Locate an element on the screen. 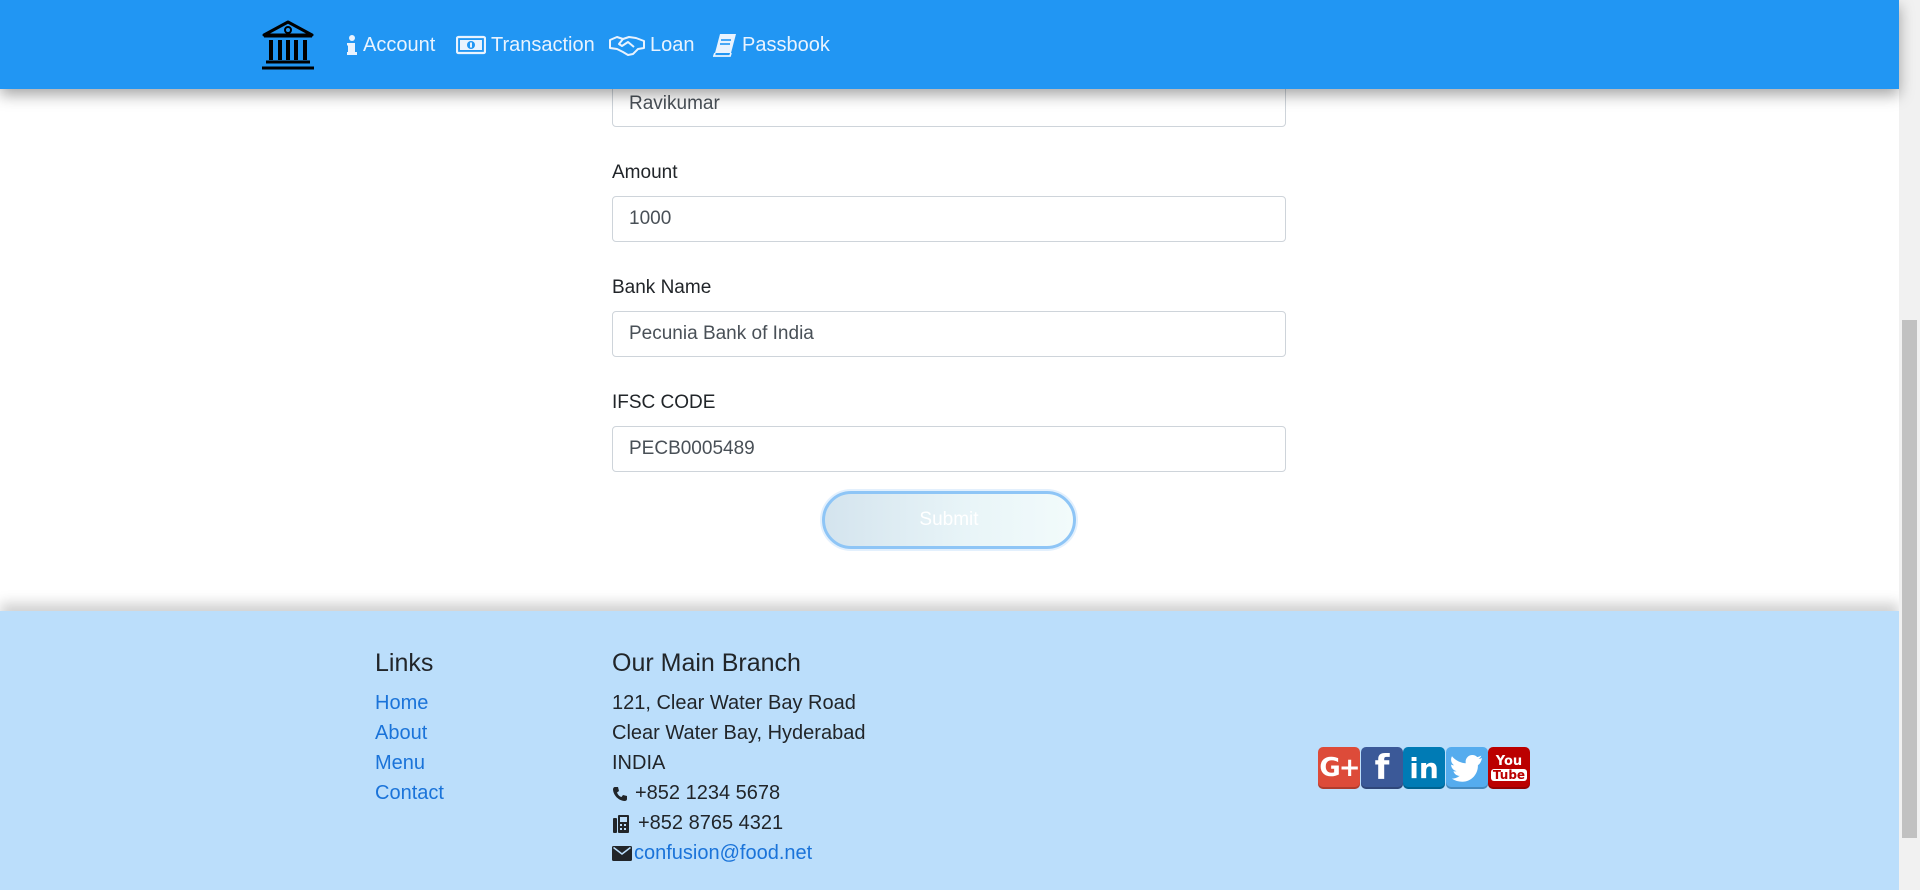 The image size is (1920, 890). address-line: INDIA is located at coordinates (639, 763).